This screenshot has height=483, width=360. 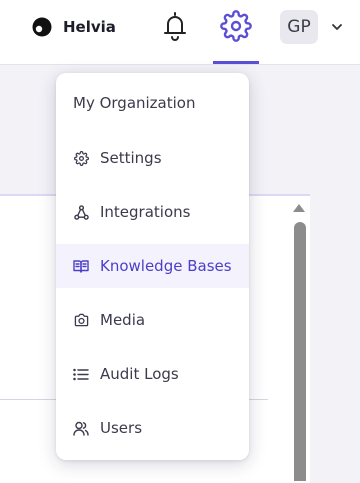 What do you see at coordinates (337, 27) in the screenshot?
I see `chevron-down-icon` at bounding box center [337, 27].